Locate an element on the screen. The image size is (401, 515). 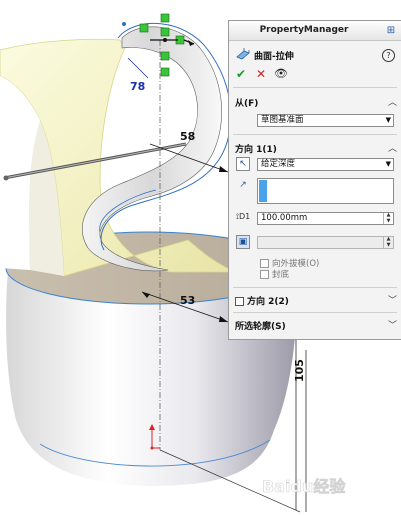
direction2-row: 方向 2(2) is located at coordinates (262, 300).